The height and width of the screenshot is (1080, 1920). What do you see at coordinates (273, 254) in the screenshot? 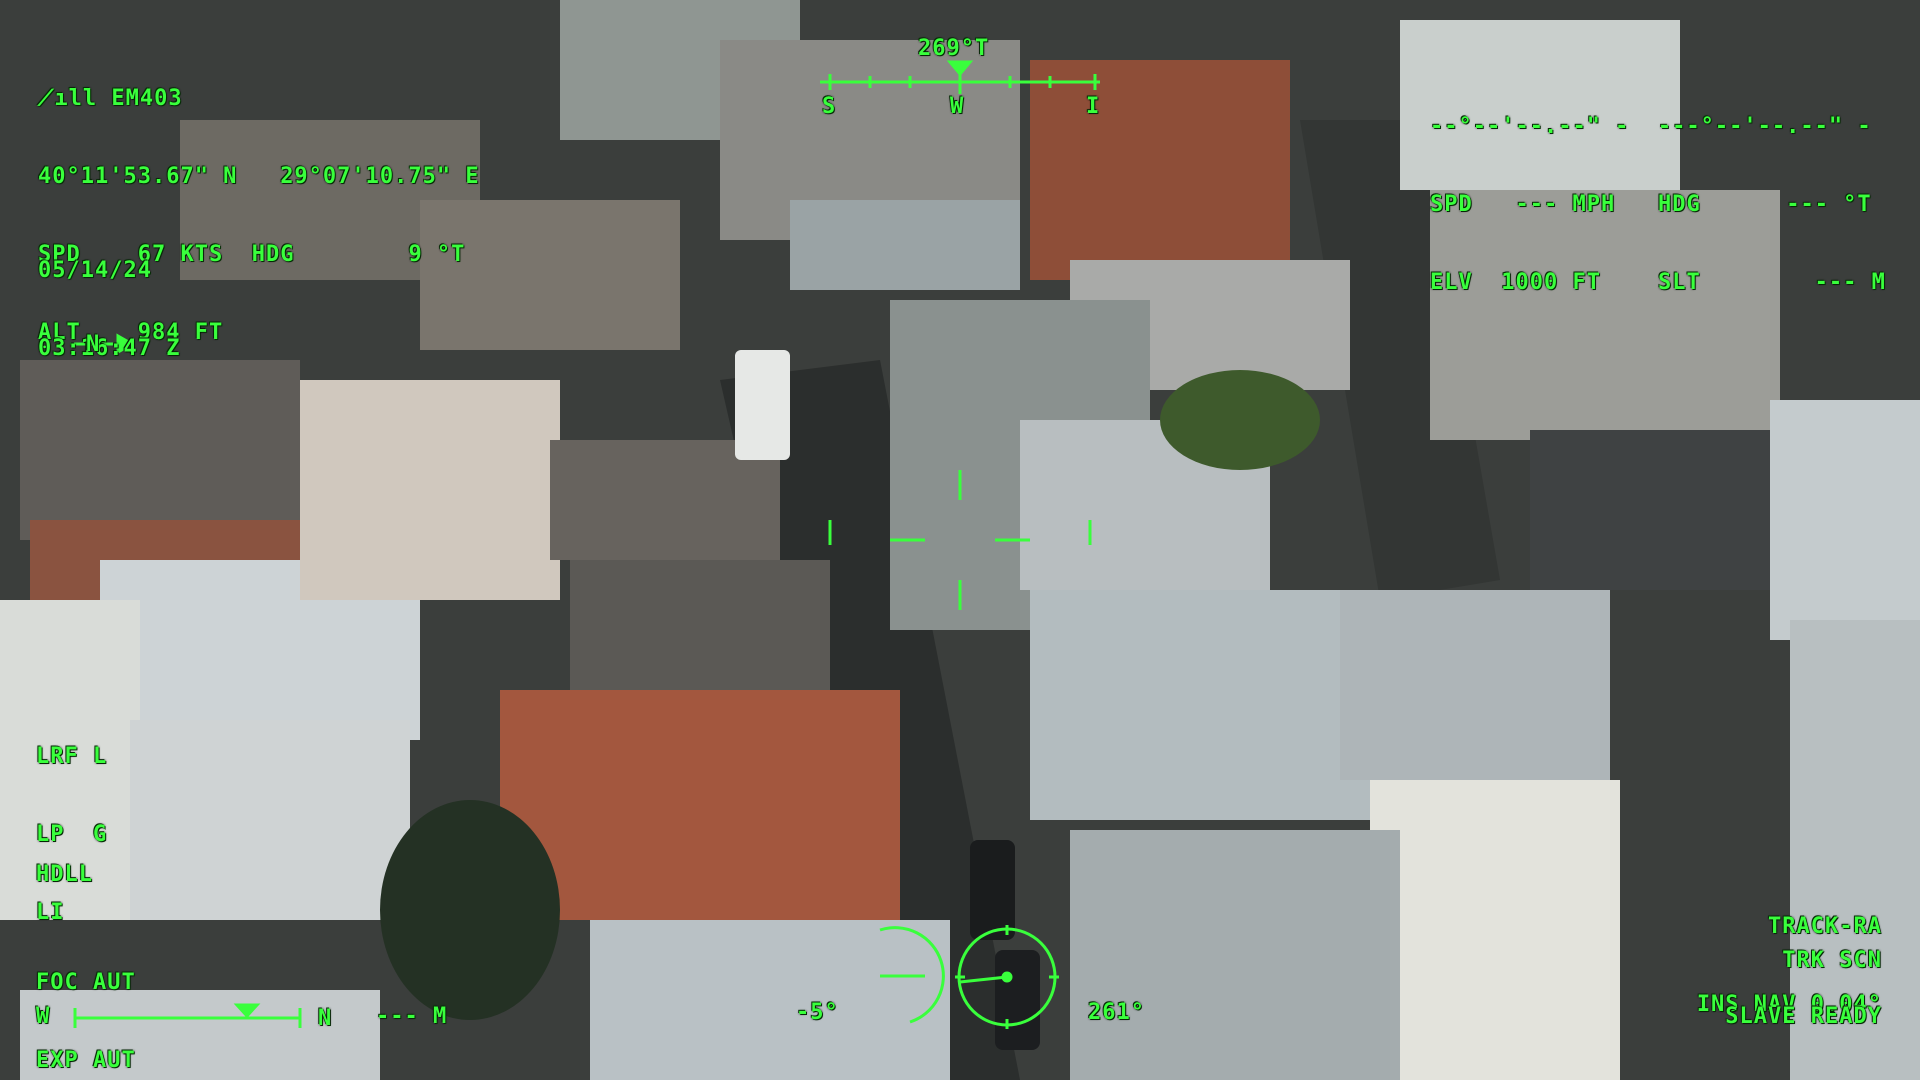
I see `heading-label: HDG` at bounding box center [273, 254].